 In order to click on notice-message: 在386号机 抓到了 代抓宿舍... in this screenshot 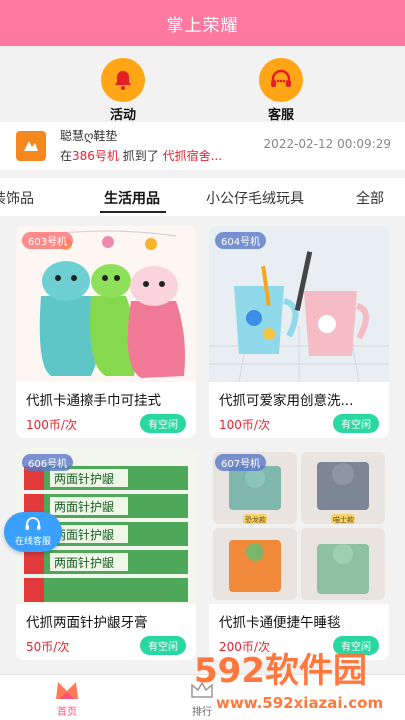, I will do `click(141, 156)`.